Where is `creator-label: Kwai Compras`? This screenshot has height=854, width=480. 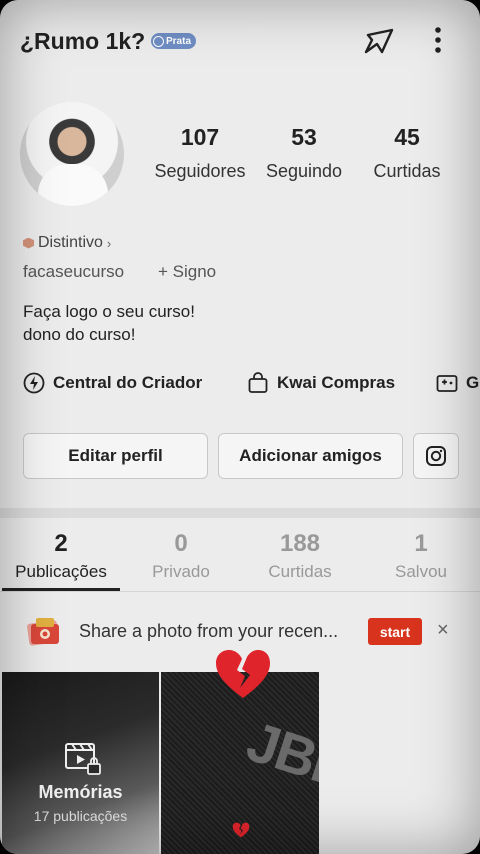 creator-label: Kwai Compras is located at coordinates (336, 382).